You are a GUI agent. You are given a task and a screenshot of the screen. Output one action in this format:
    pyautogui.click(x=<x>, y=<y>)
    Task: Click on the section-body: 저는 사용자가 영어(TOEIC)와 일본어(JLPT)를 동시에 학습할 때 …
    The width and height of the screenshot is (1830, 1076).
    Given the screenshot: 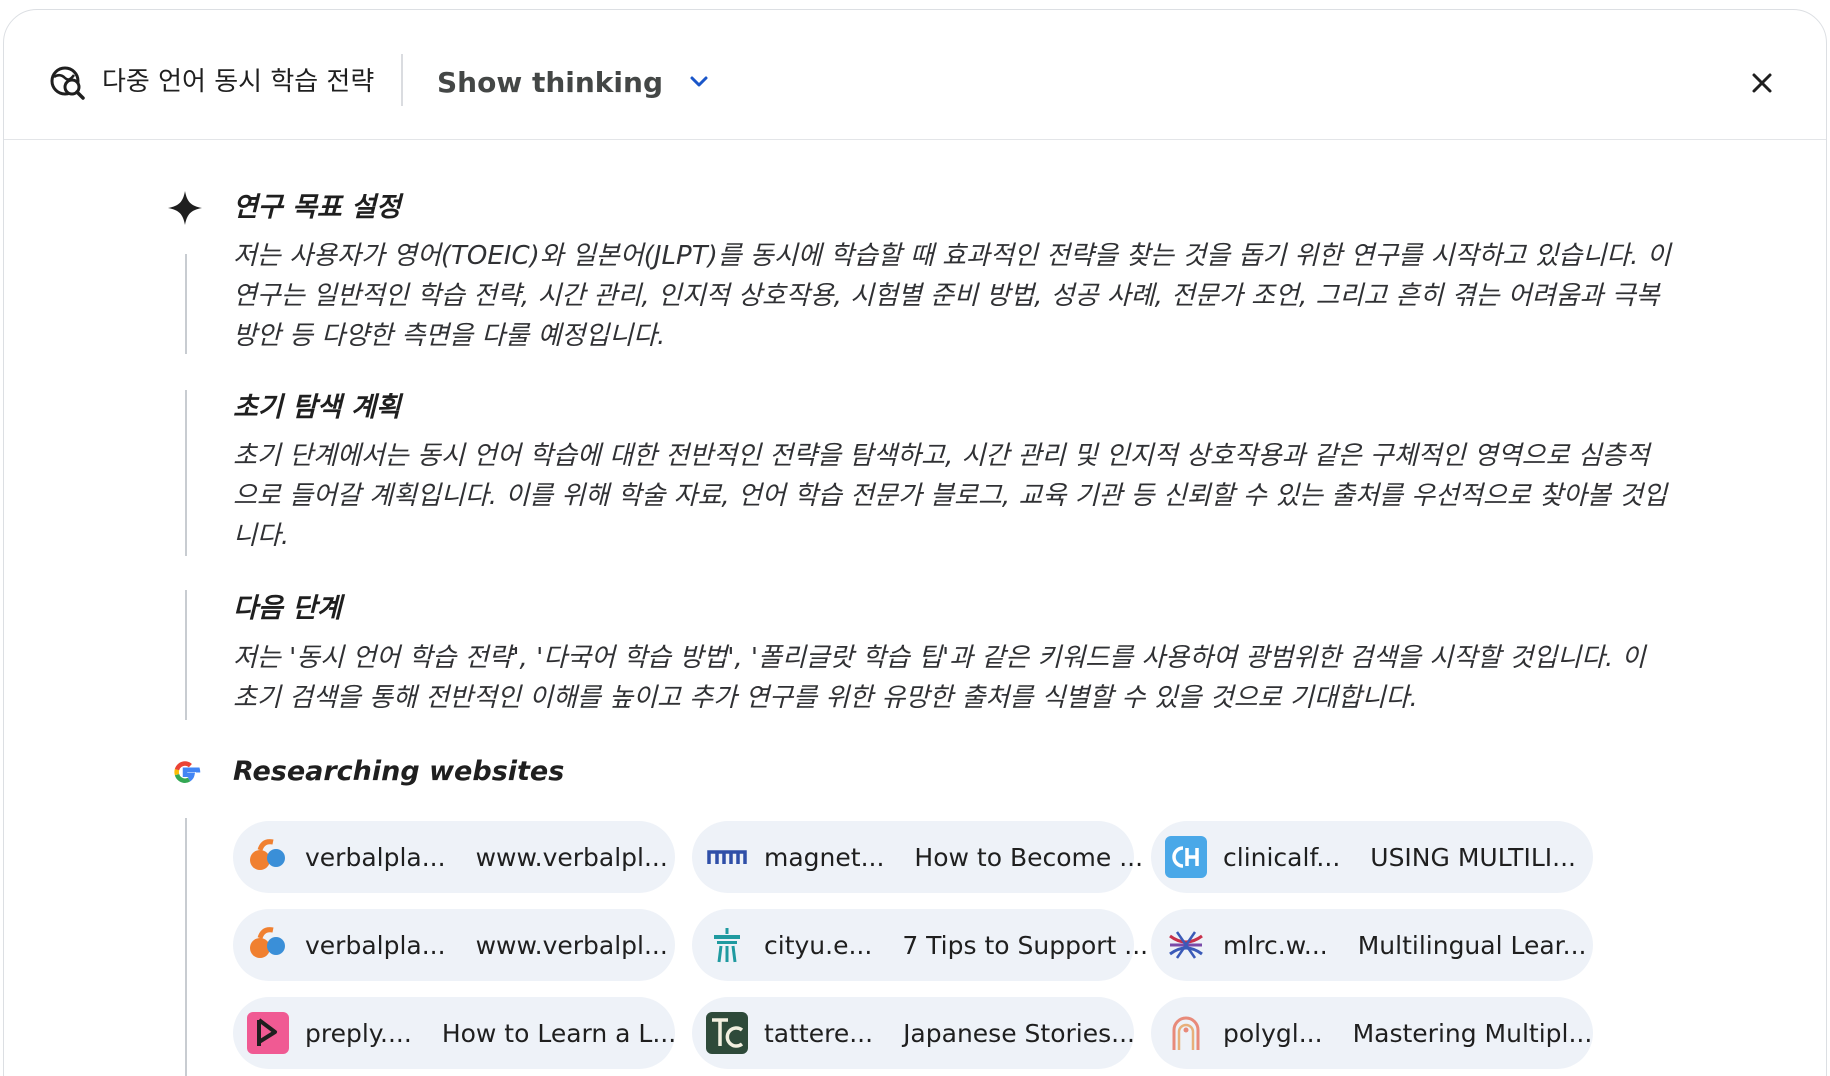 What is the action you would take?
    pyautogui.click(x=952, y=296)
    